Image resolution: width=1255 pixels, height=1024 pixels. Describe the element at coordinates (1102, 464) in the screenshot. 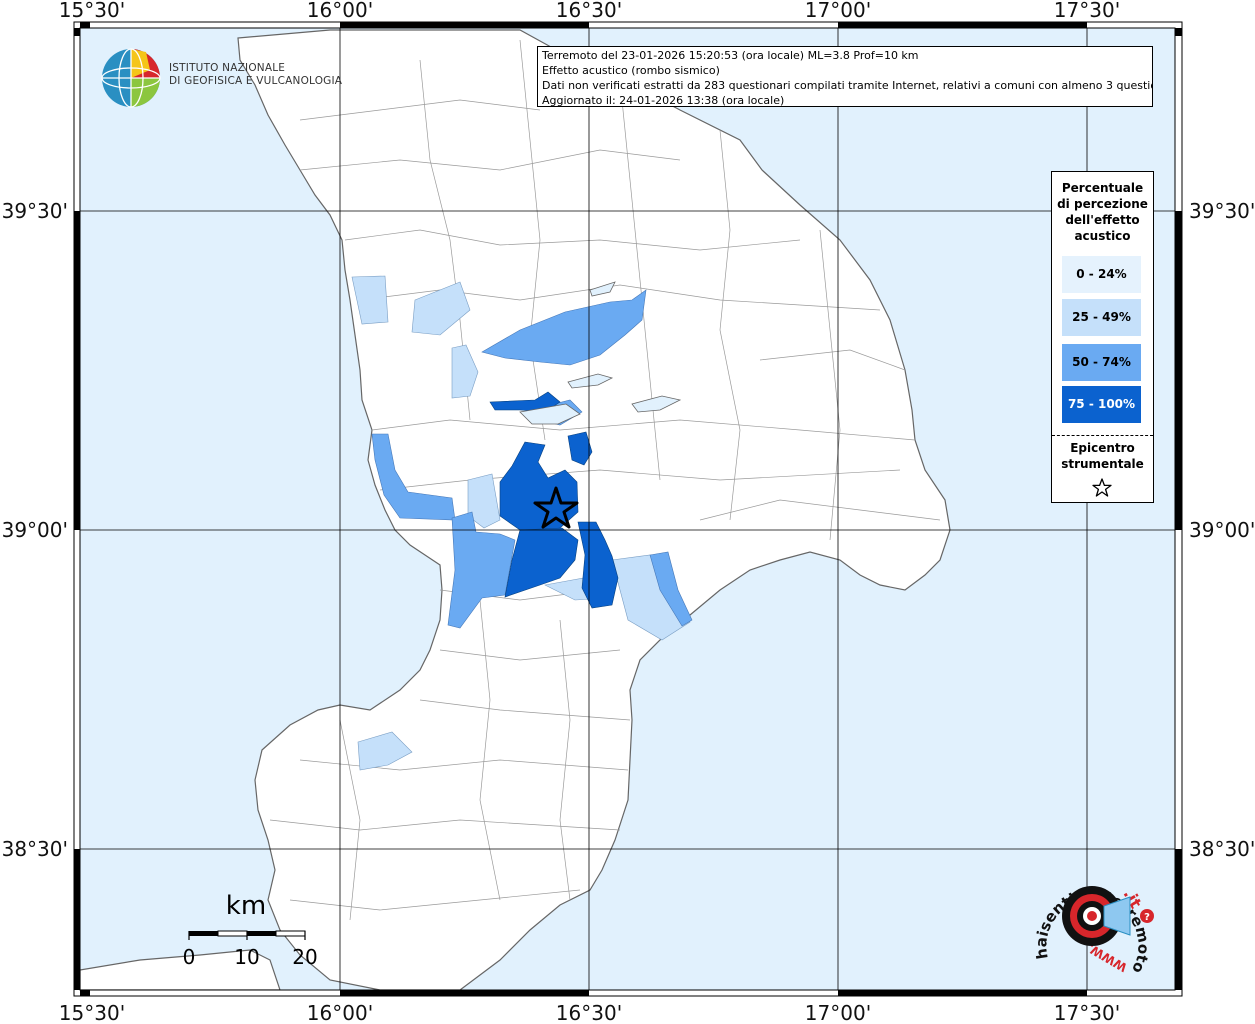

I see `epicenter-legend-line: strumentale` at that location.